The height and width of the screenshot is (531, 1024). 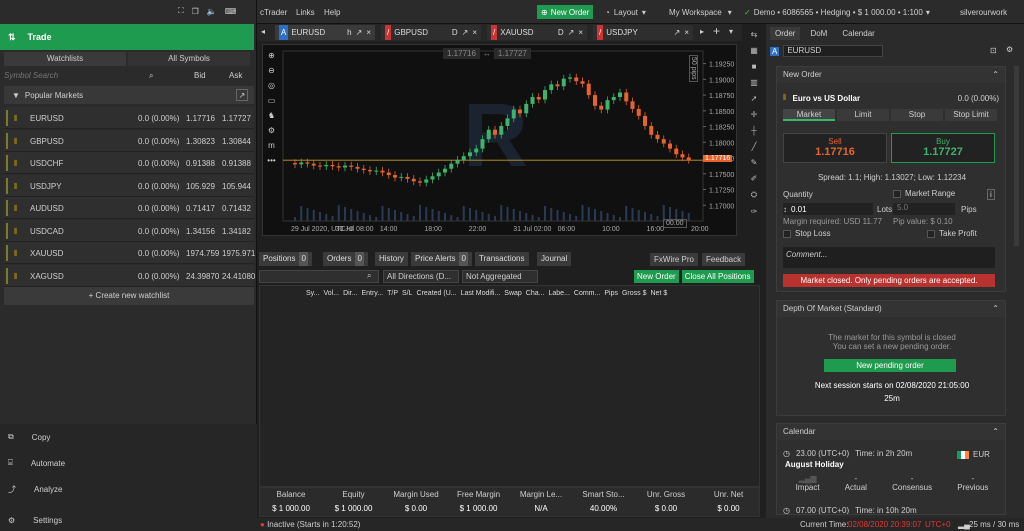 I want to click on layout-menu: ◔ Layout ▾, so click(x=625, y=12).